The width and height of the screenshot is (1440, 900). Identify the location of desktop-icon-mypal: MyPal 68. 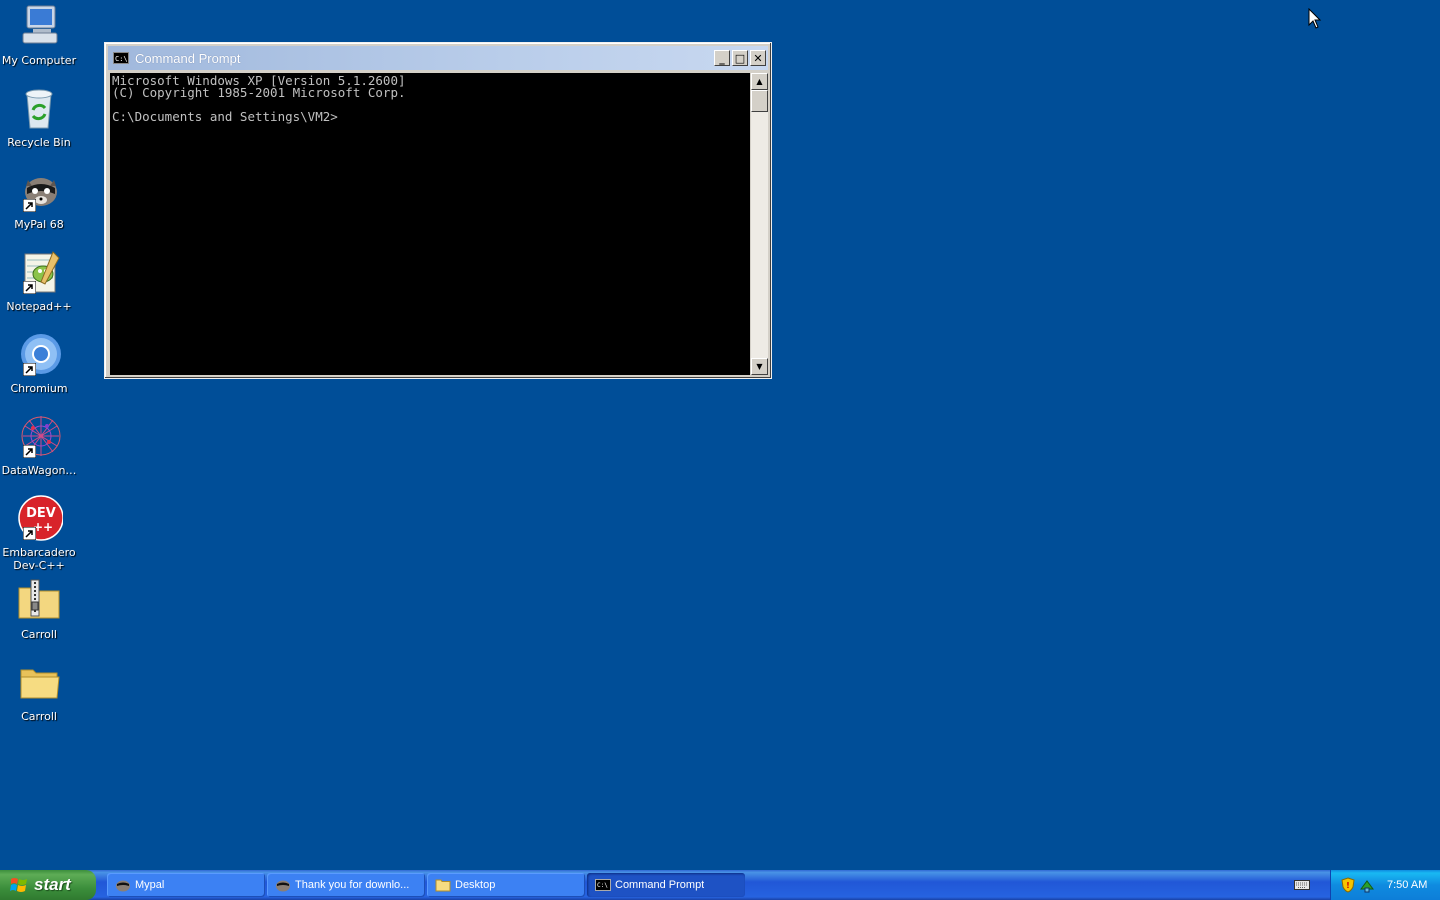
(39, 198).